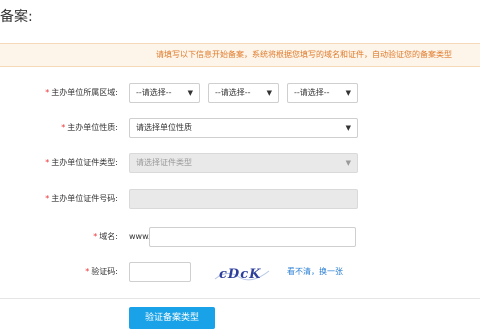  Describe the element at coordinates (84, 198) in the screenshot. I see `cert-number-label-text: 主办单位证件号码:` at that location.